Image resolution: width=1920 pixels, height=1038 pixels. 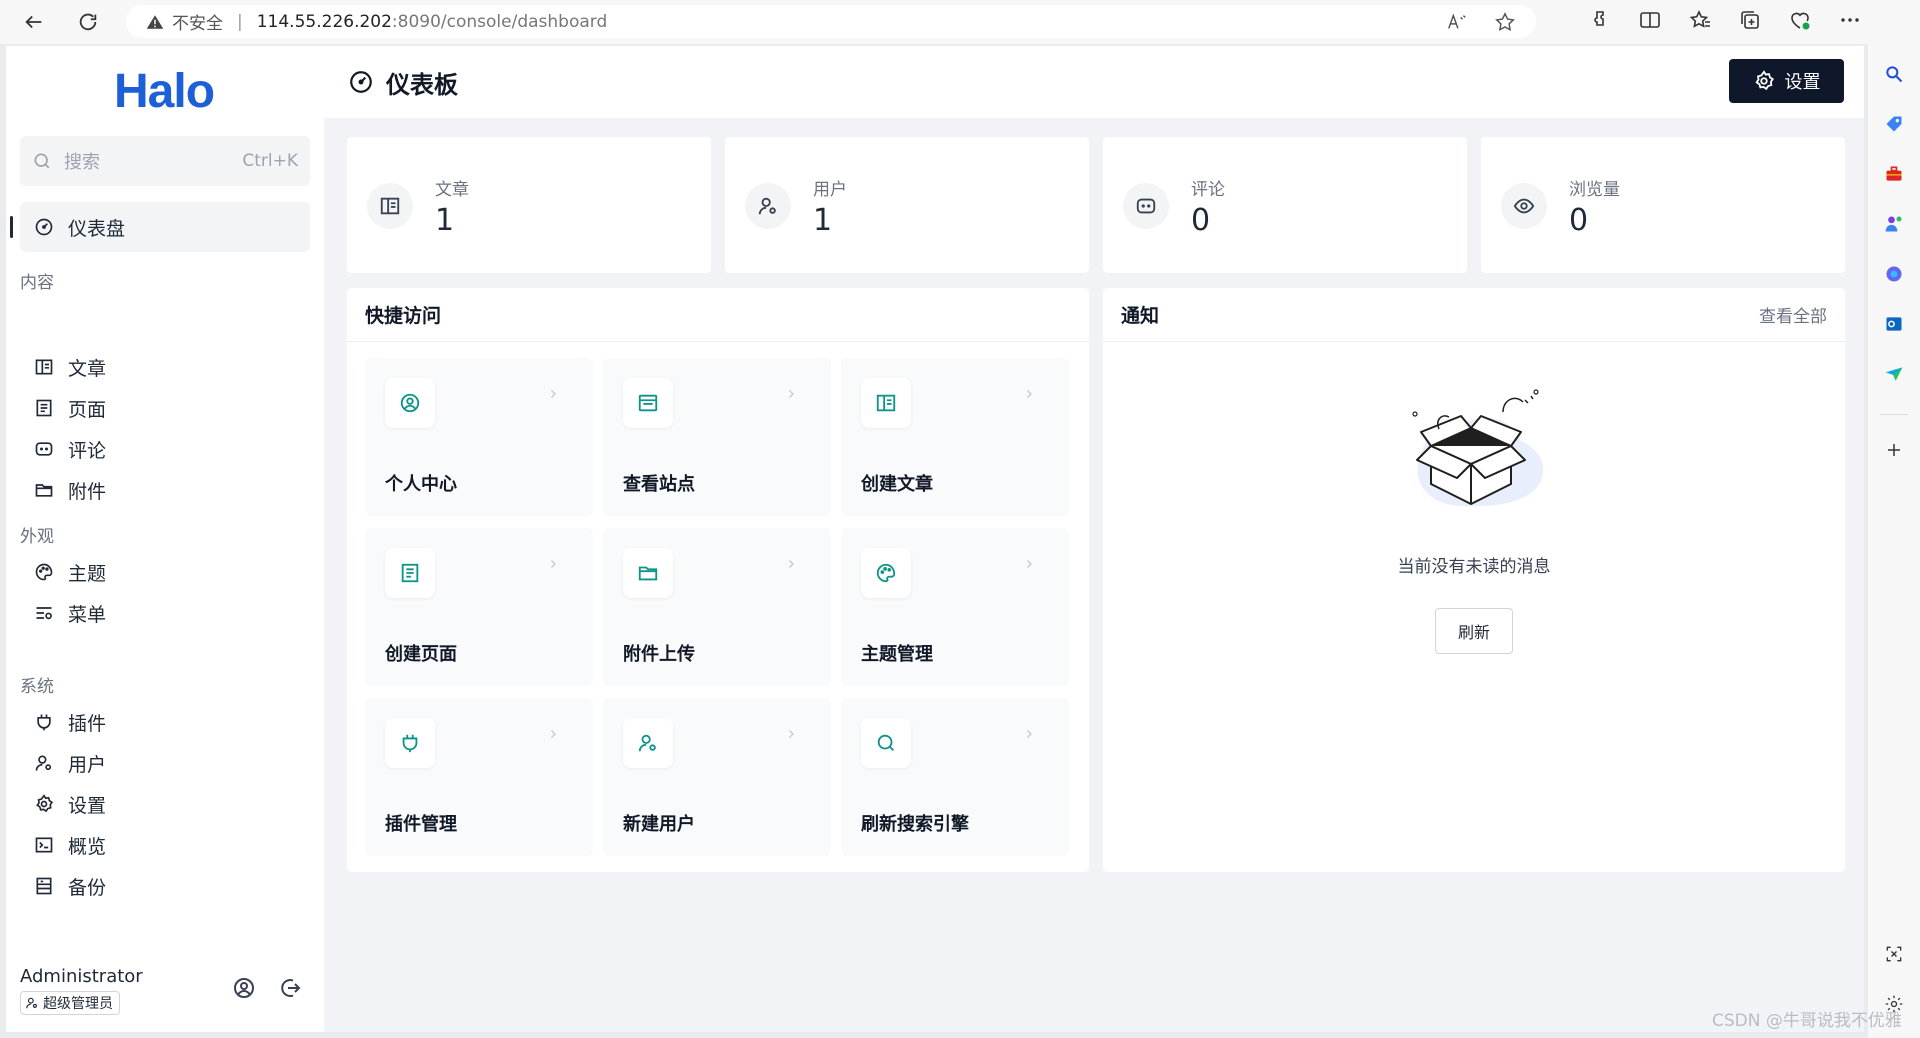 What do you see at coordinates (165, 613) in the screenshot?
I see `sidebar-item-menus: 菜单` at bounding box center [165, 613].